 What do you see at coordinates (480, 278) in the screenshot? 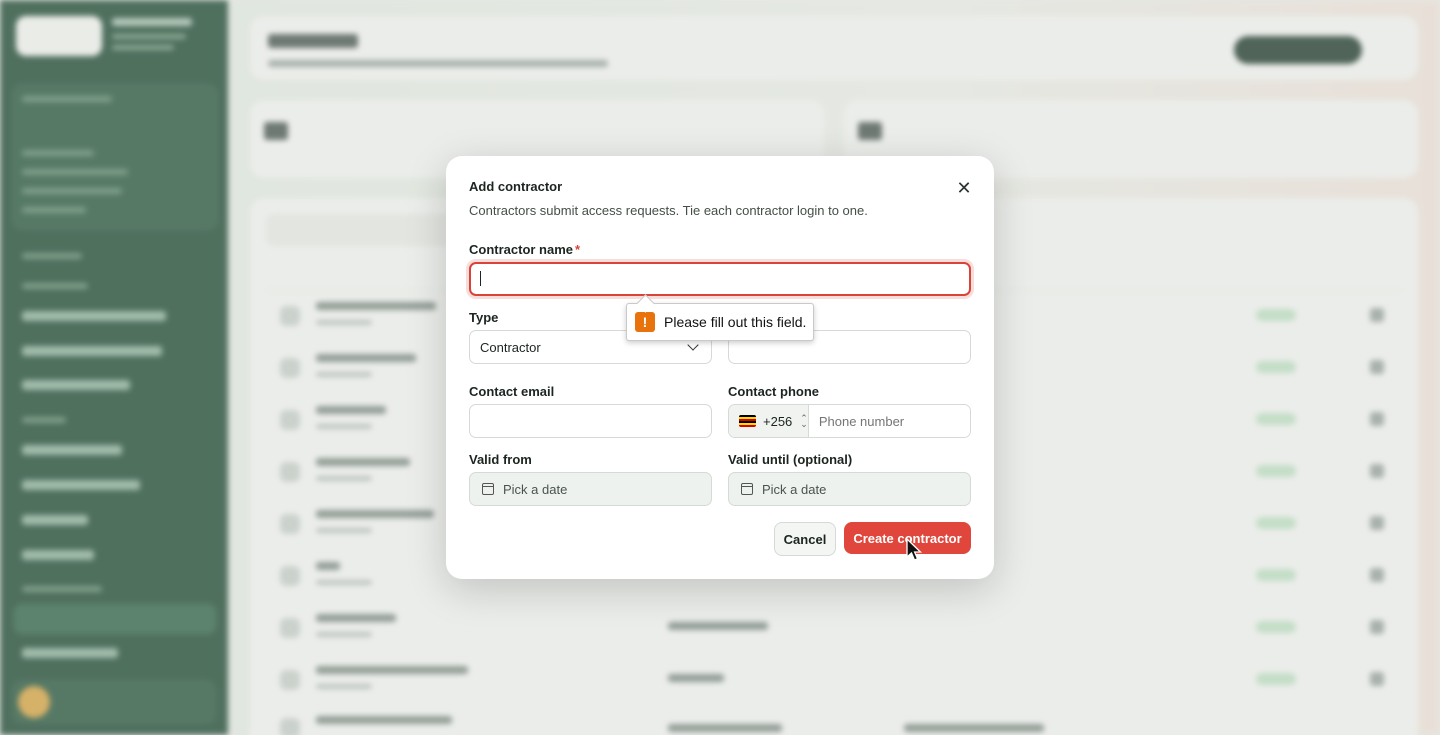
I see `text-caret` at bounding box center [480, 278].